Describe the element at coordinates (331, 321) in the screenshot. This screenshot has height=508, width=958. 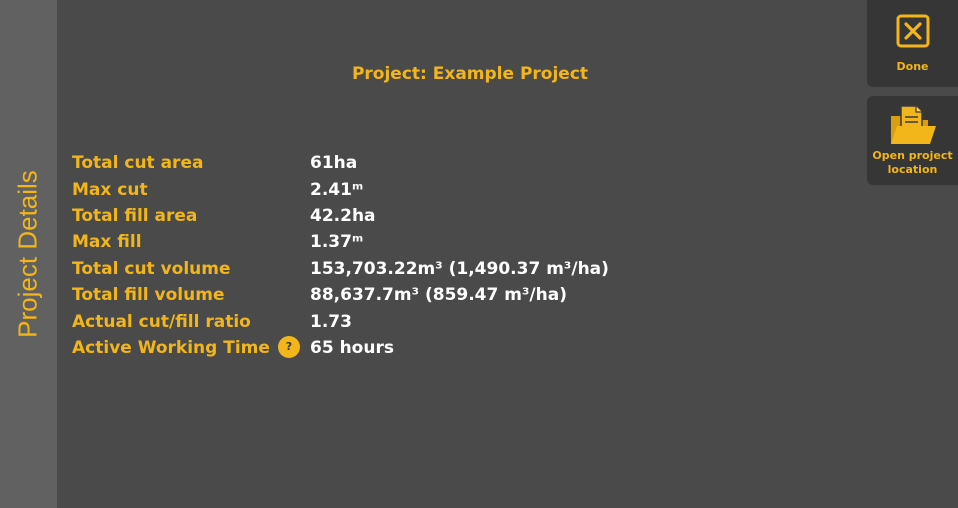
I see `detail-value: 1.73` at that location.